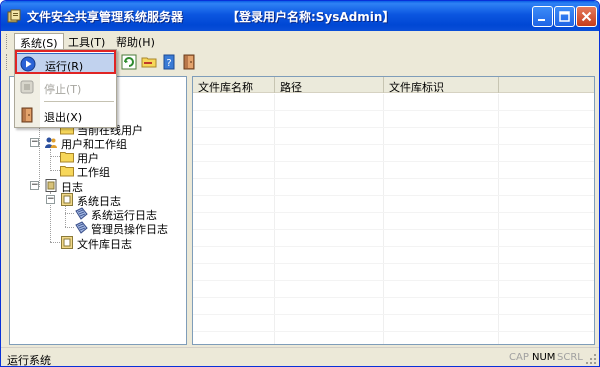 The height and width of the screenshot is (367, 600). Describe the element at coordinates (7, 62) in the screenshot. I see `toolbar-grip` at that location.